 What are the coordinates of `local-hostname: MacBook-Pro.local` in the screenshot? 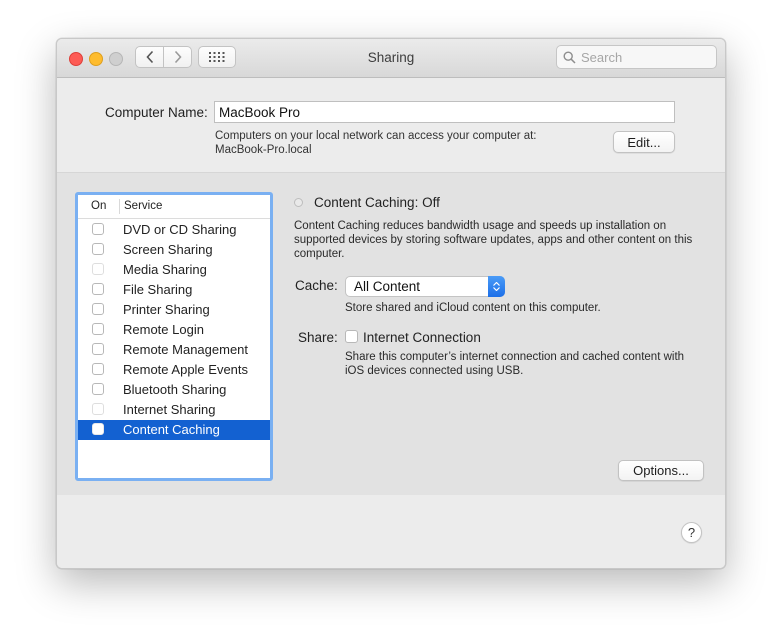 It's located at (263, 150).